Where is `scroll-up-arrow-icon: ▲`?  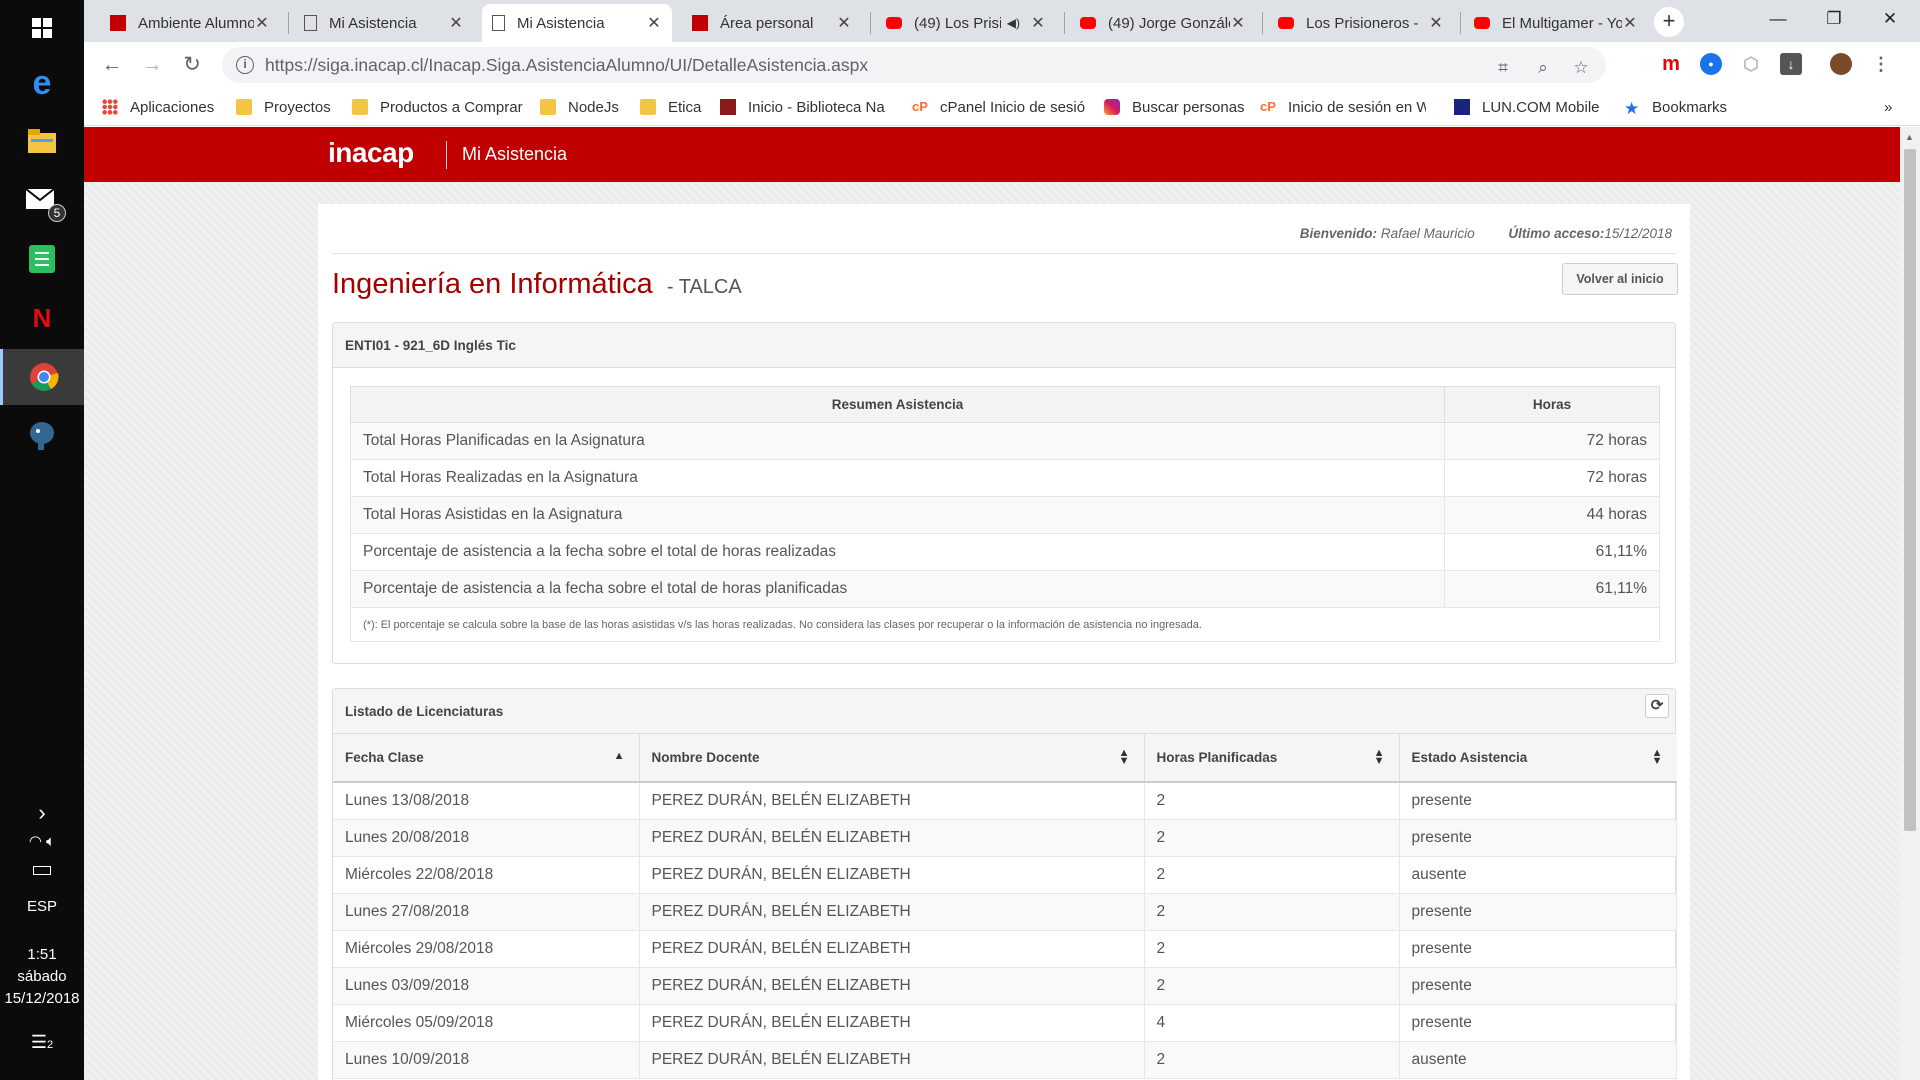 scroll-up-arrow-icon: ▲ is located at coordinates (1909, 137).